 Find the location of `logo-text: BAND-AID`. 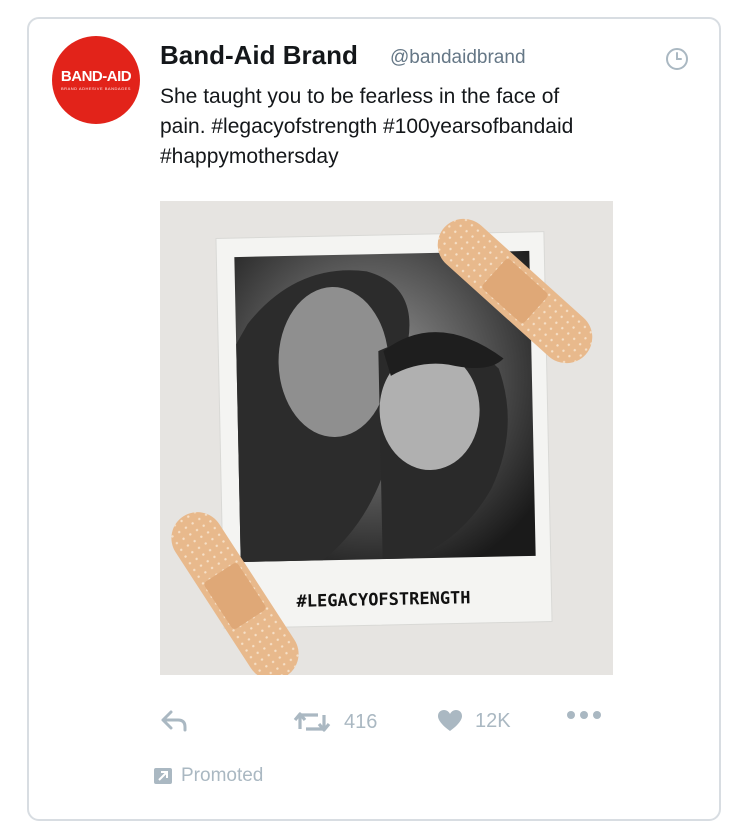

logo-text: BAND-AID is located at coordinates (96, 76).